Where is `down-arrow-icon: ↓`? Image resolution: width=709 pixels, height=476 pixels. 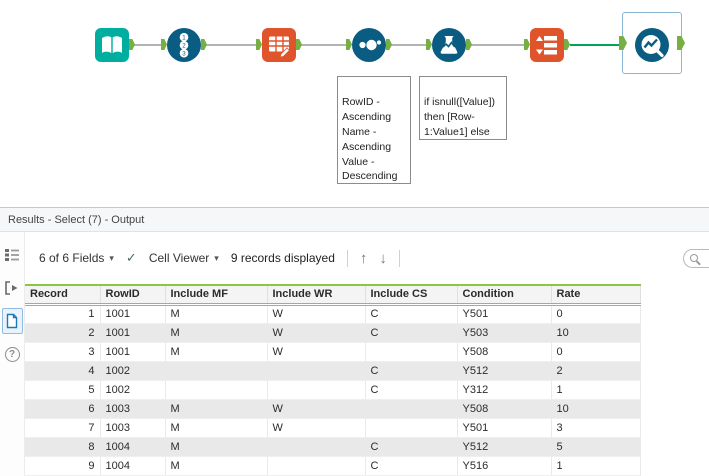 down-arrow-icon: ↓ is located at coordinates (383, 258).